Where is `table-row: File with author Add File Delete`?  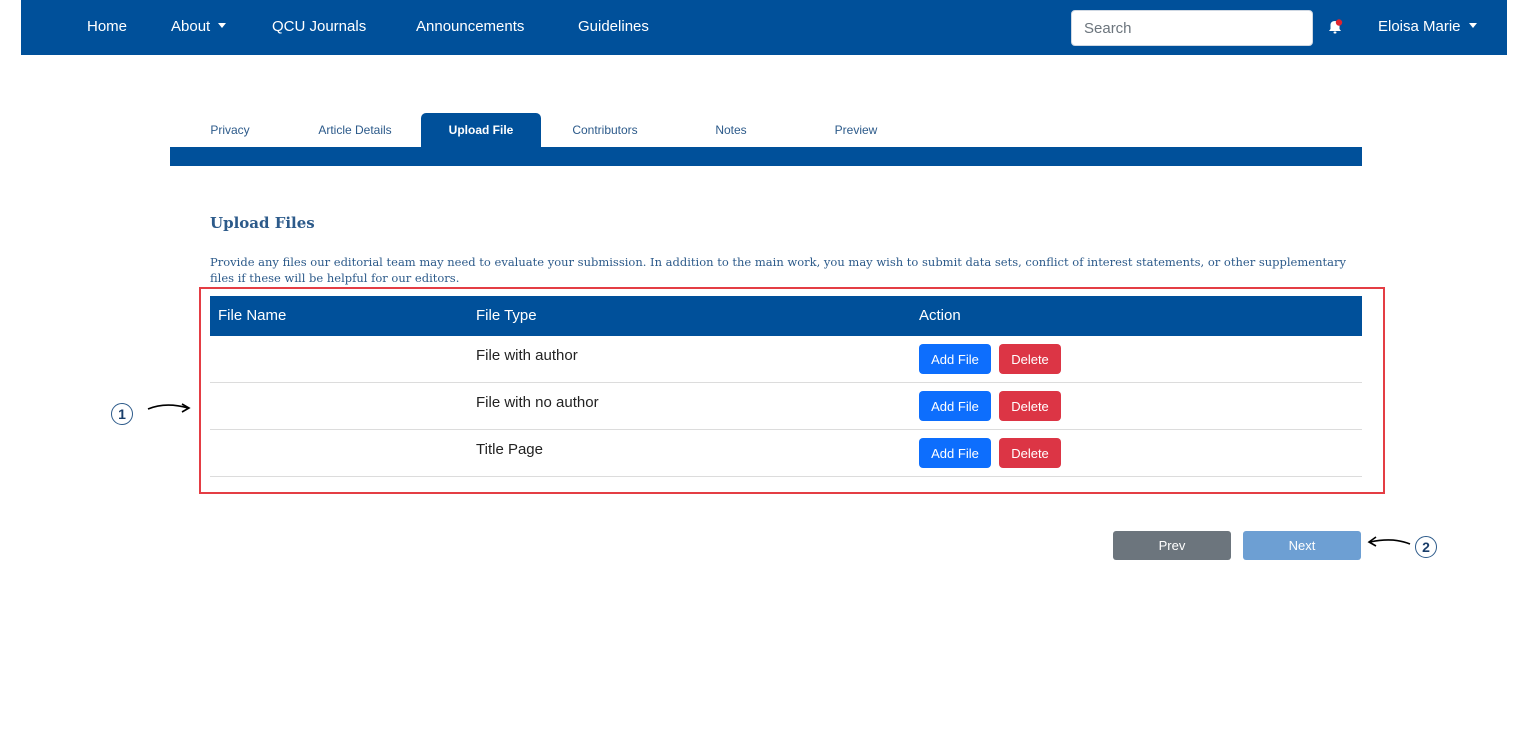
table-row: File with author Add File Delete is located at coordinates (786, 359).